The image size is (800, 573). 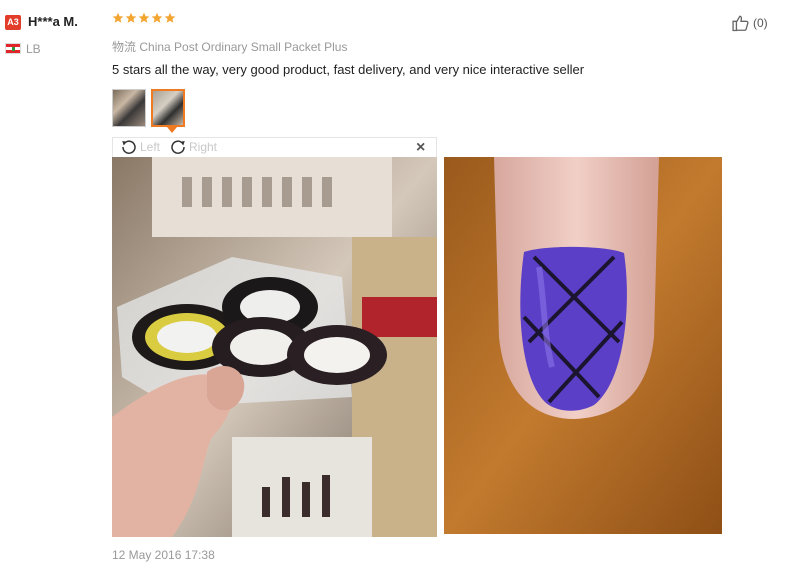 What do you see at coordinates (163, 555) in the screenshot?
I see `review-timestamp: 12 May 2016 17:38` at bounding box center [163, 555].